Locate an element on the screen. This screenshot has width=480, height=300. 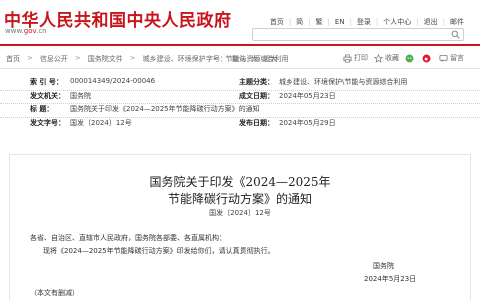
document-paragraph: 现将《2024—2025年节能降碳行动方案》印发给你们，请认真贯彻执行。 is located at coordinates (159, 251).